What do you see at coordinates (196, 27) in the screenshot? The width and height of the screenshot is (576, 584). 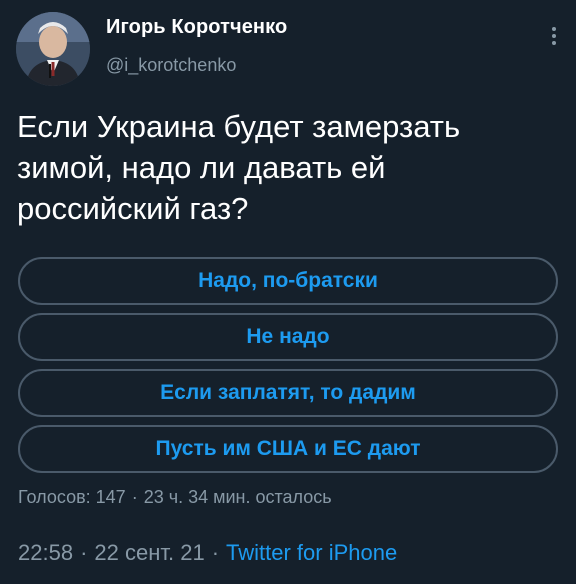 I see `author-name: Игорь Коротченко` at bounding box center [196, 27].